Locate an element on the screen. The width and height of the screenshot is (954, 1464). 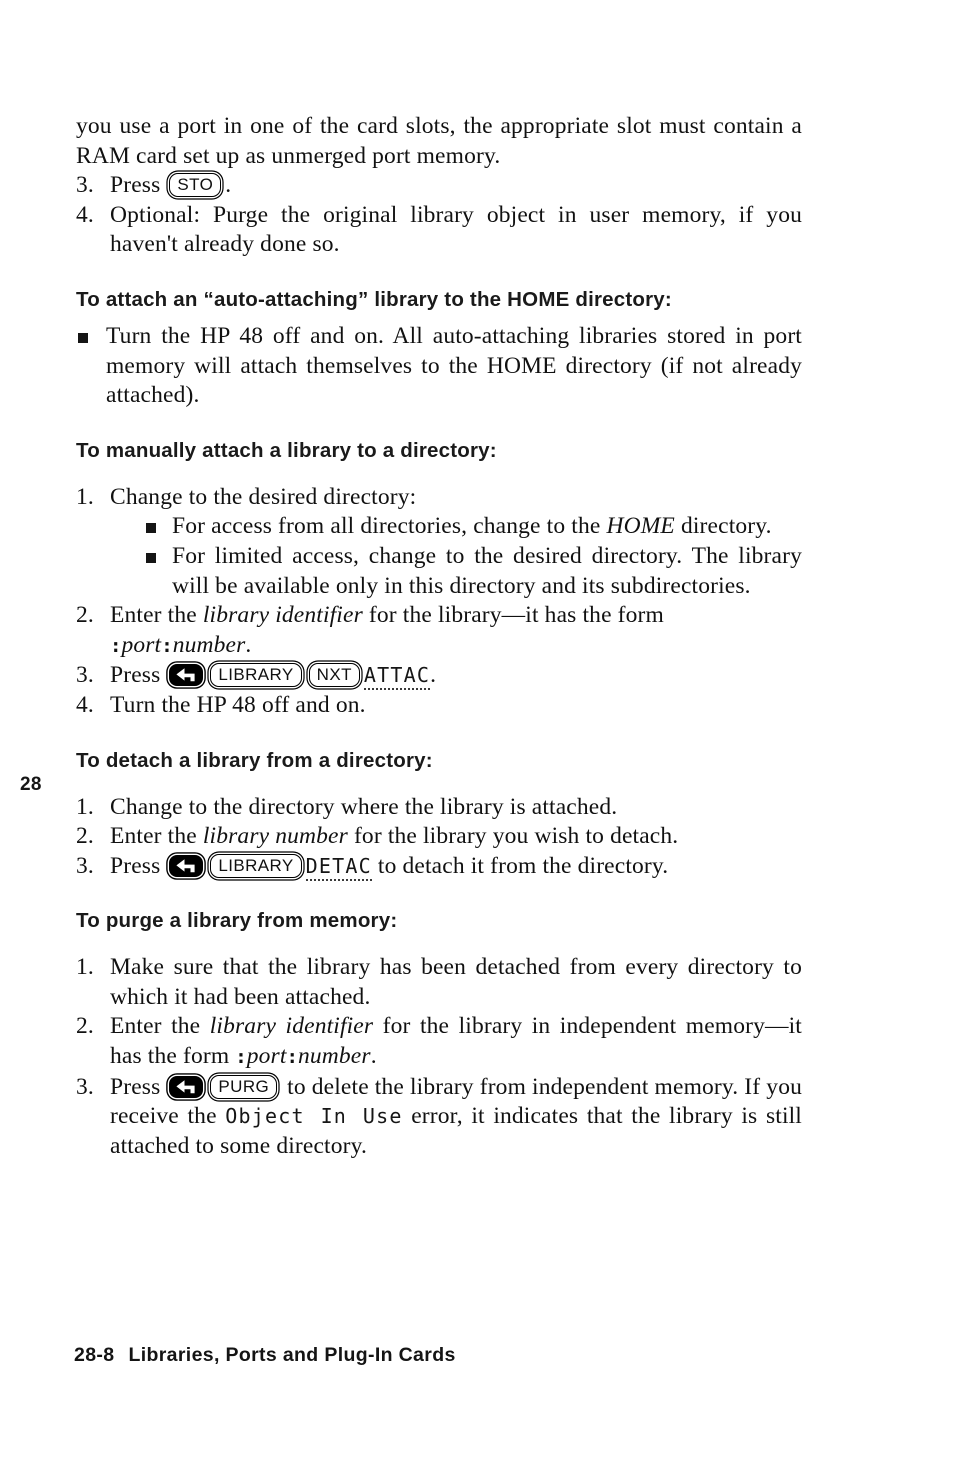
footer-chapter-title: Libraries, Ports and Plug-In Cards is located at coordinates (292, 1355).